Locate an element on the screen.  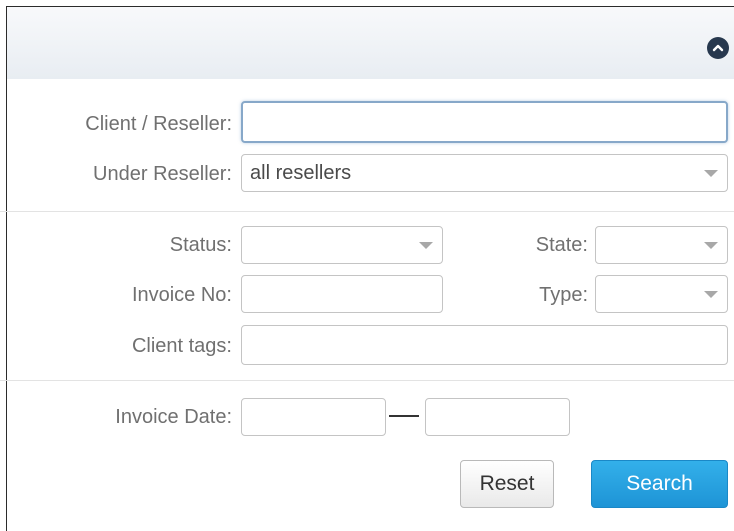
client-tags-label: Client tags: is located at coordinates (181, 346).